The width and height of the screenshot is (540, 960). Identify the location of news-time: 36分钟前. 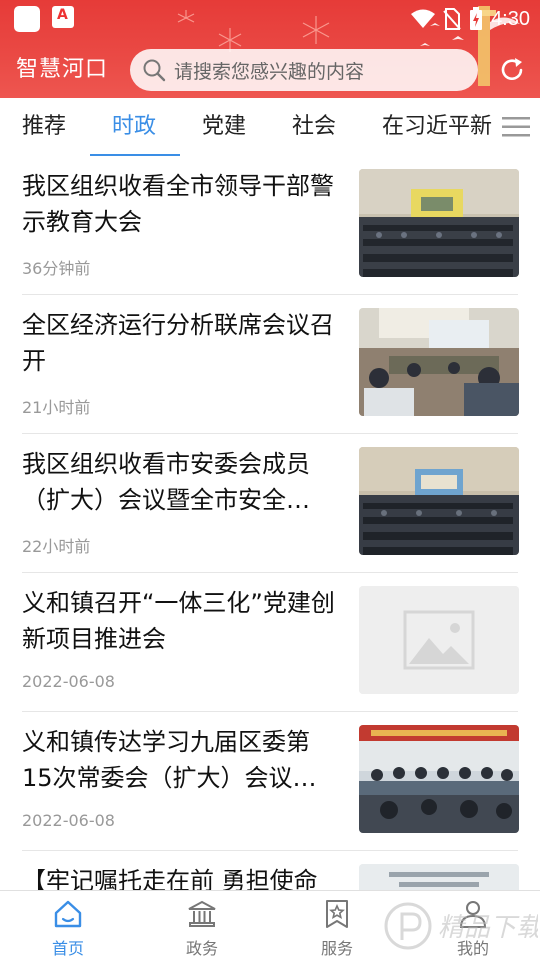
(56, 268).